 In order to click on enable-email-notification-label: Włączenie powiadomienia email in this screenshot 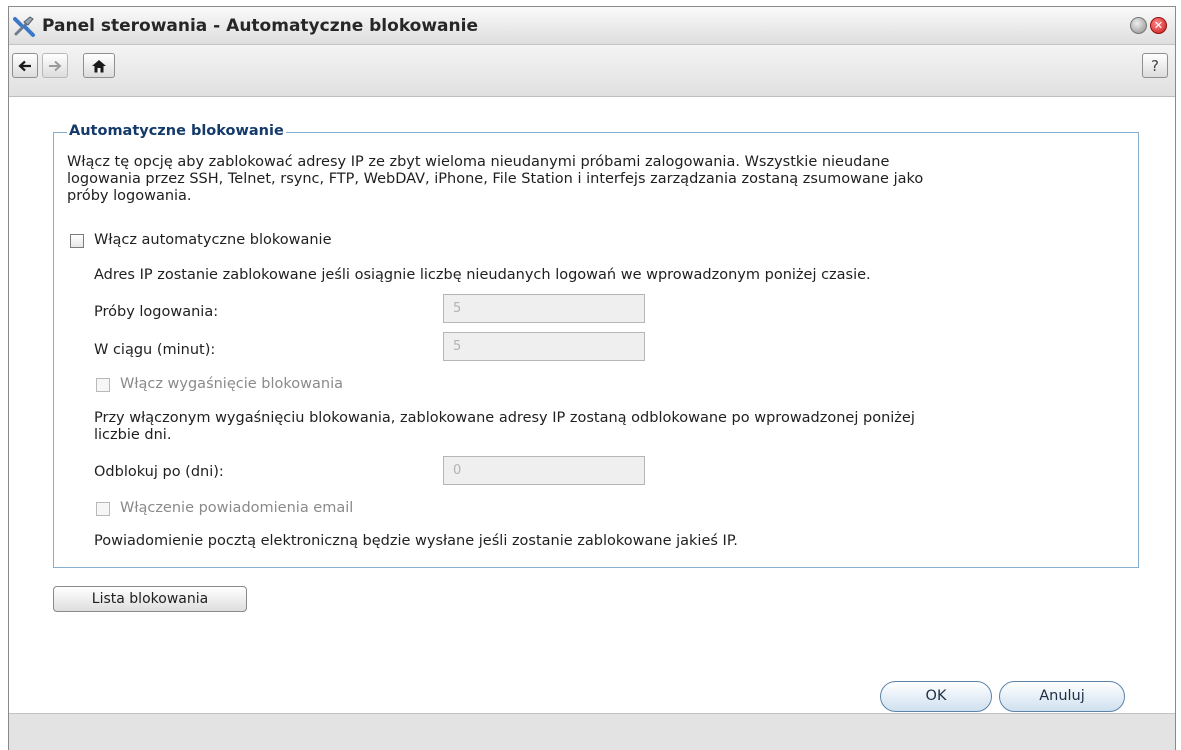, I will do `click(237, 508)`.